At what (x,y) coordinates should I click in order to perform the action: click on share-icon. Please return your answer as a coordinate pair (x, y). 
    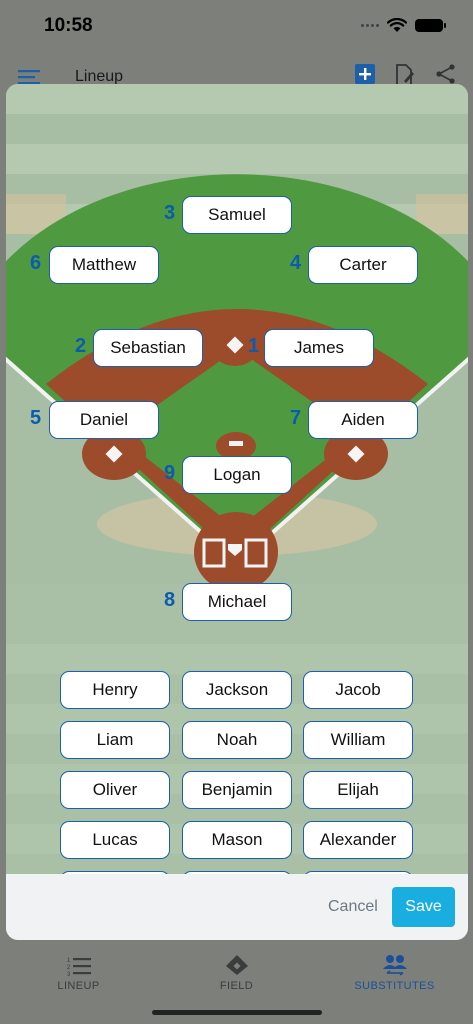
    Looking at the image, I should click on (446, 74).